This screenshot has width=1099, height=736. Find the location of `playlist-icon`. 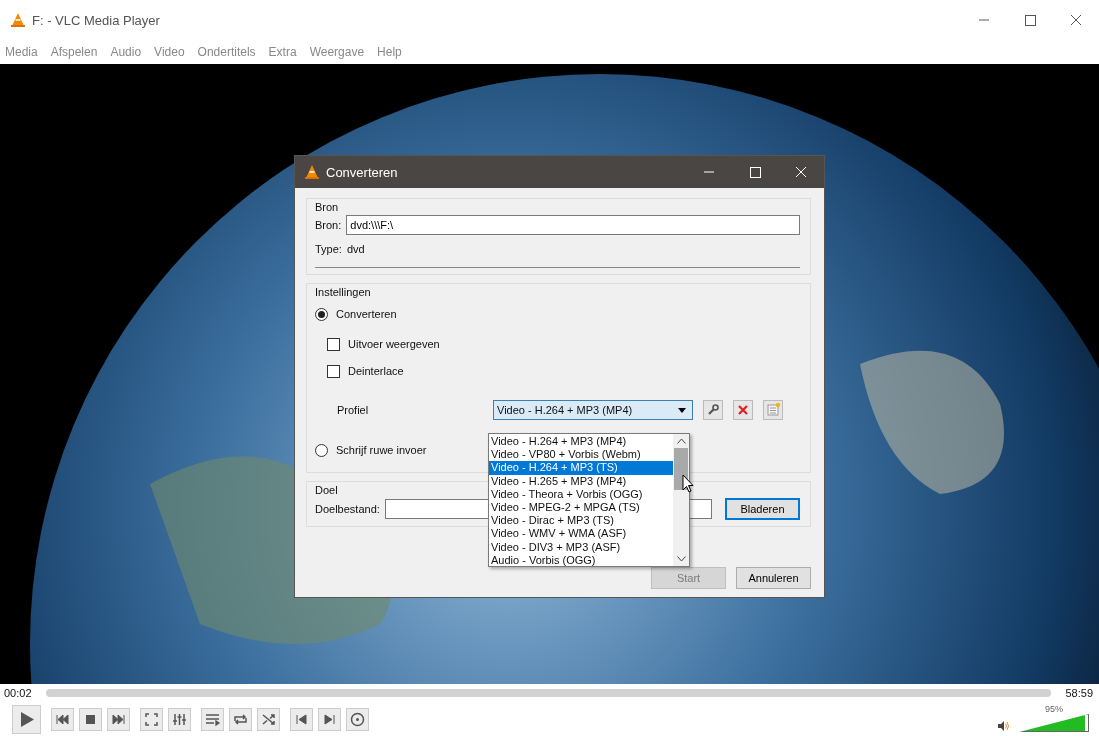

playlist-icon is located at coordinates (212, 719).